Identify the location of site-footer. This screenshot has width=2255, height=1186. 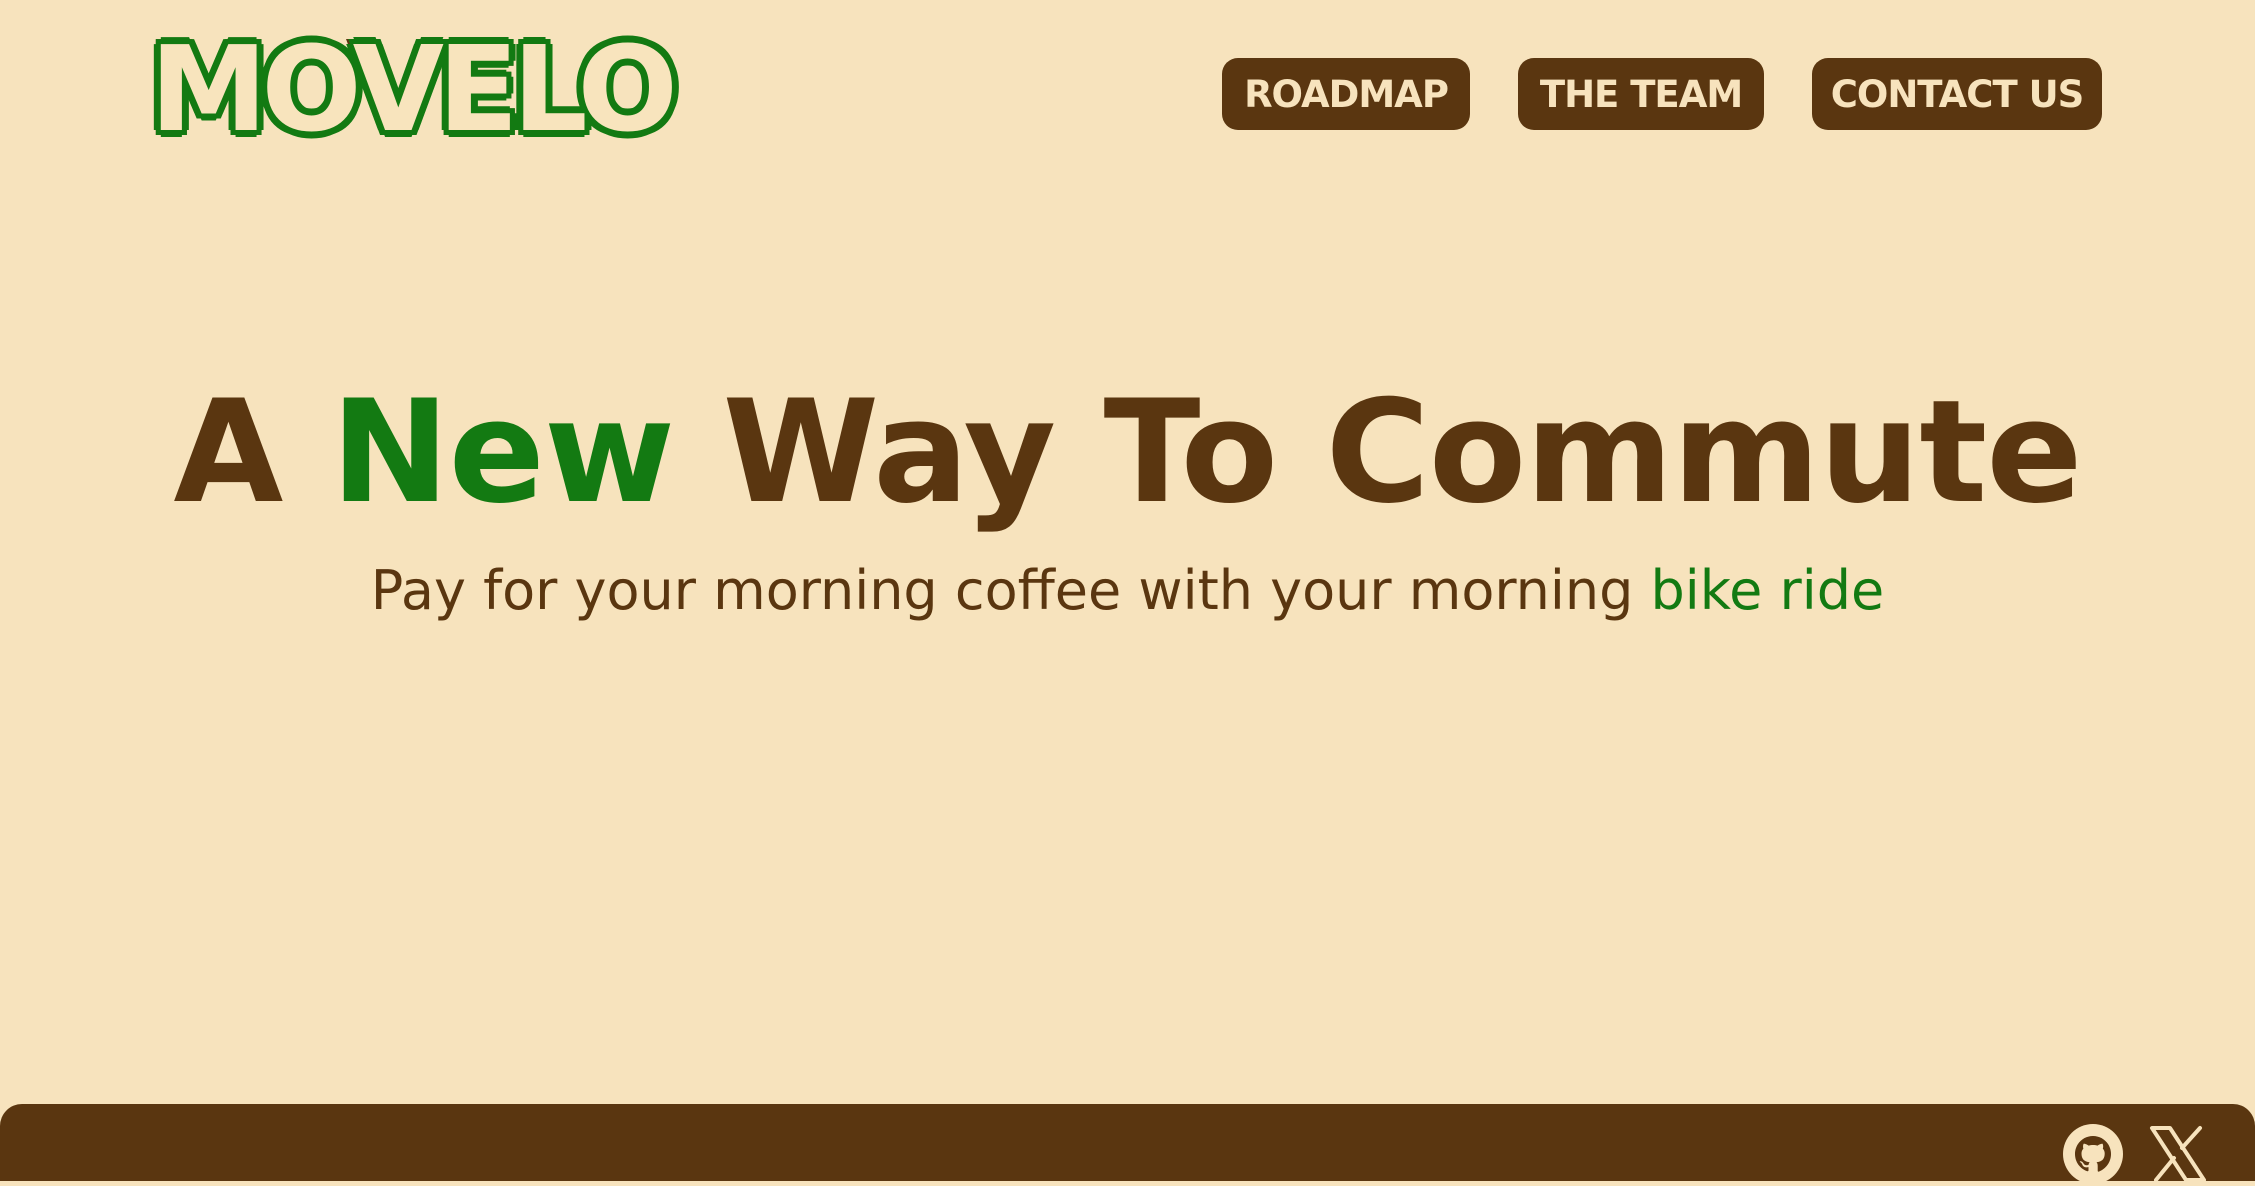
(1127, 1144).